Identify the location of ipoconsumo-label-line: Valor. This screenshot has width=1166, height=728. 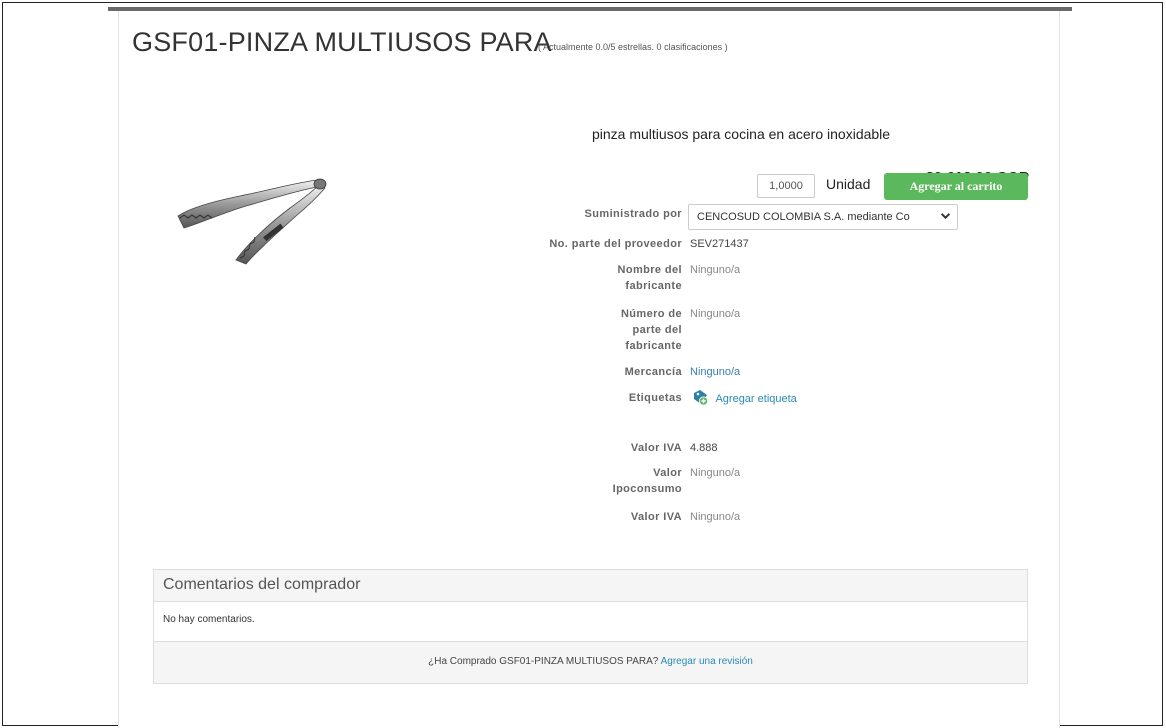
(667, 473).